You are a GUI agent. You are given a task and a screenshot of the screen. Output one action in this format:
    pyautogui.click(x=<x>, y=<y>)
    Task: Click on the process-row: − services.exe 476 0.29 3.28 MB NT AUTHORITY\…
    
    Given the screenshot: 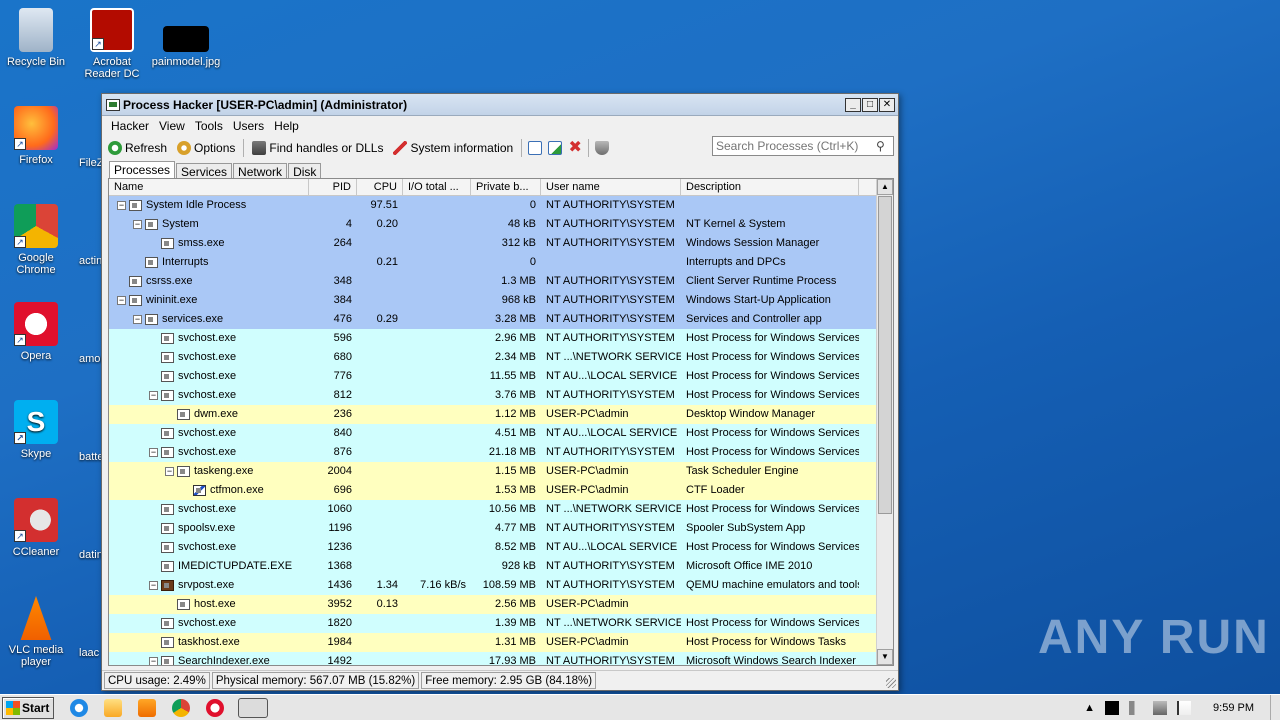 What is the action you would take?
    pyautogui.click(x=501, y=319)
    